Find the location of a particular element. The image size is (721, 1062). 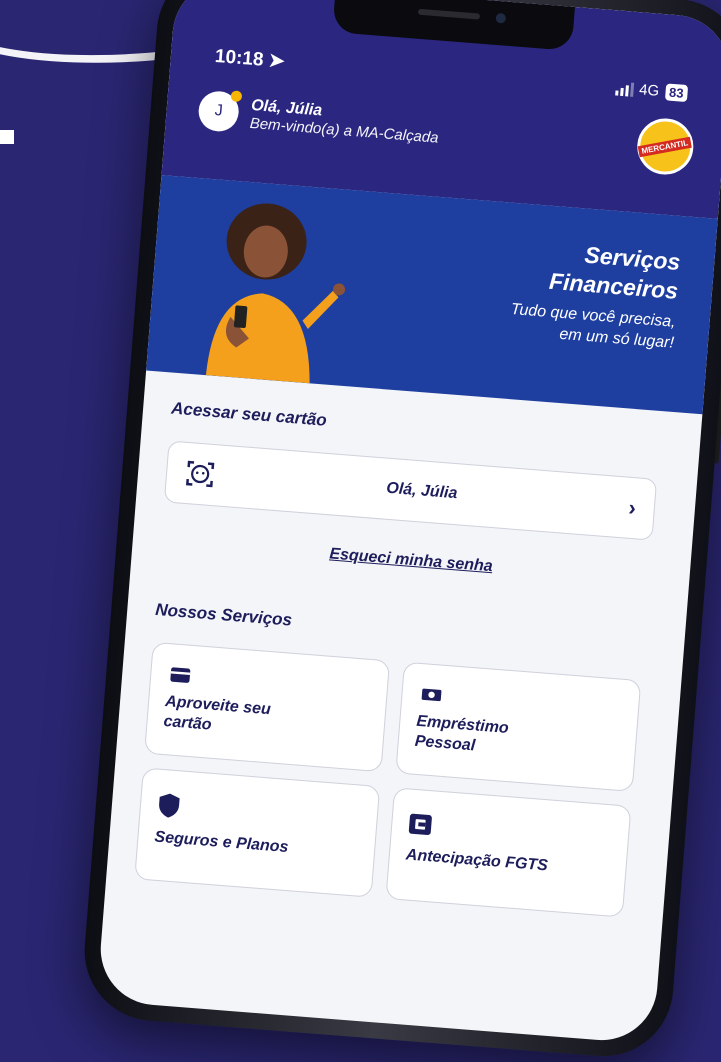

user-greeting: J Olá, Júlia Bem-vindo(a) a MA-Calçada is located at coordinates (319, 119).